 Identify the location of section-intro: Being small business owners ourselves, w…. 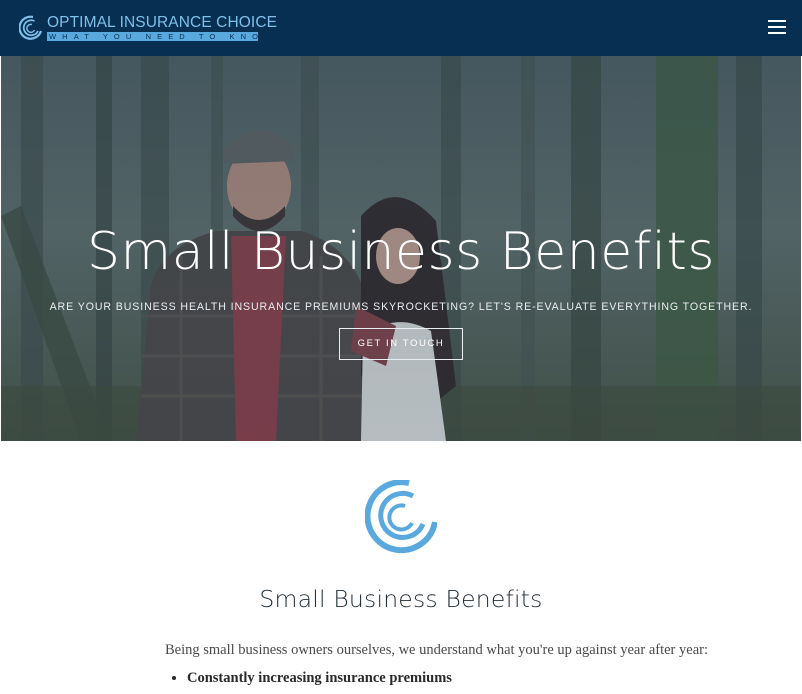
(436, 650).